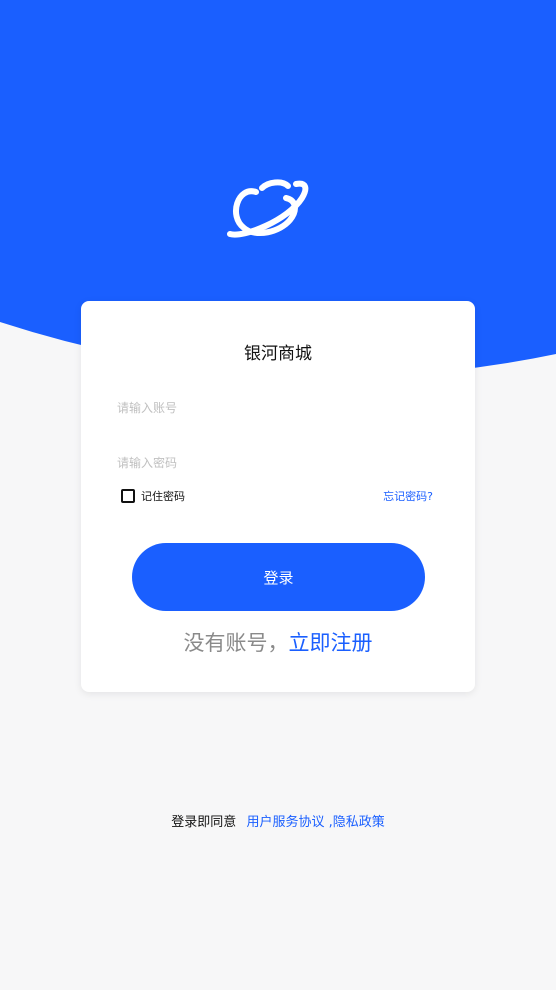 Image resolution: width=556 pixels, height=990 pixels. Describe the element at coordinates (315, 822) in the screenshot. I see `agreement-link: 用户服务协议 ,隐私政策` at that location.